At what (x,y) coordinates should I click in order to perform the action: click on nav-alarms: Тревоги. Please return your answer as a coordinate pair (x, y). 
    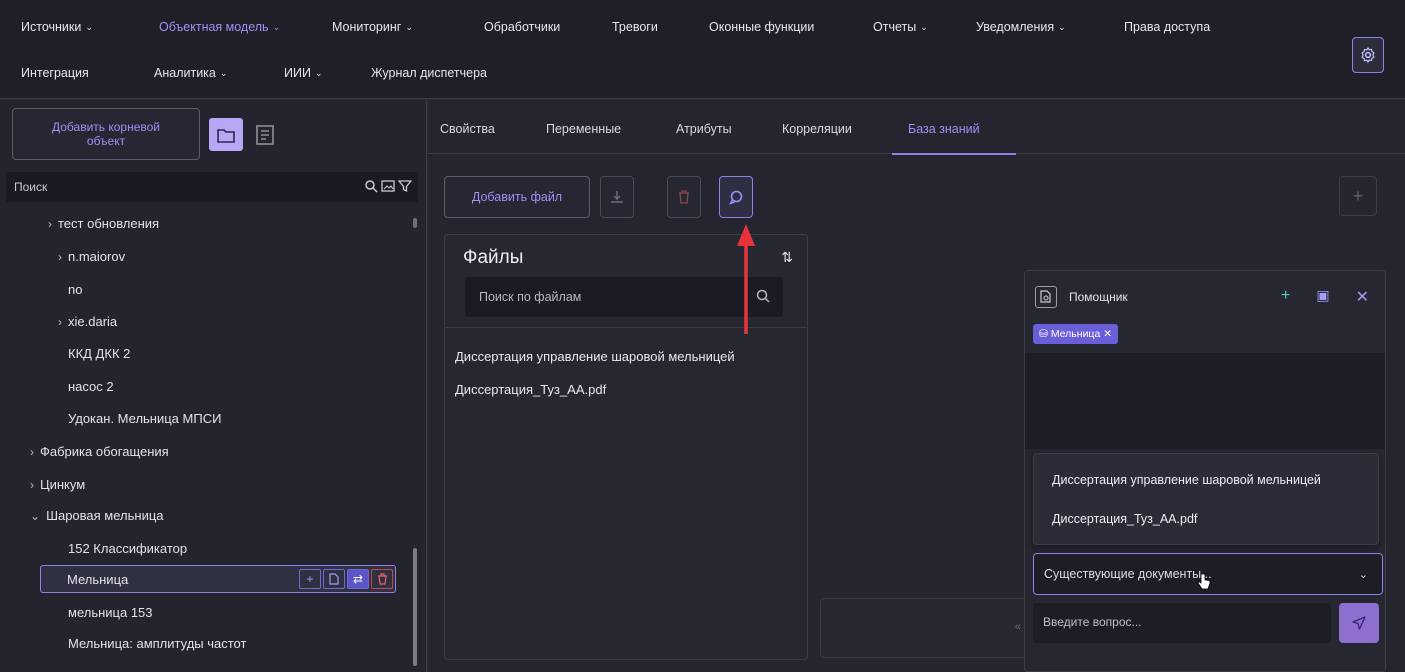
    Looking at the image, I should click on (635, 27).